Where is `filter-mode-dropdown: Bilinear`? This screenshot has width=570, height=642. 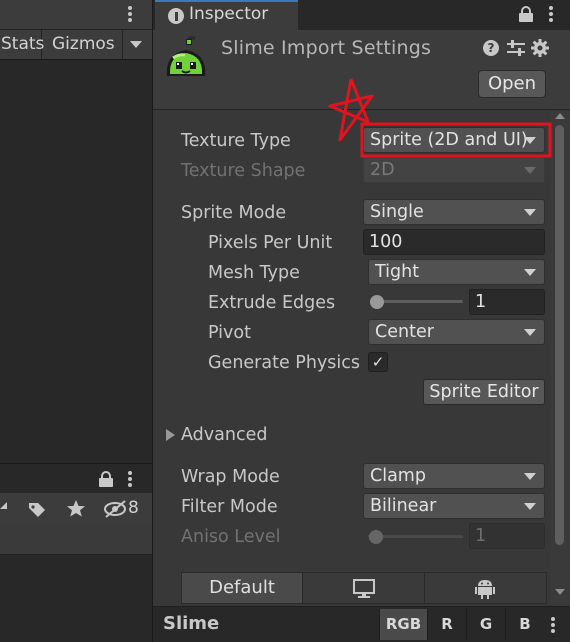 filter-mode-dropdown: Bilinear is located at coordinates (454, 506).